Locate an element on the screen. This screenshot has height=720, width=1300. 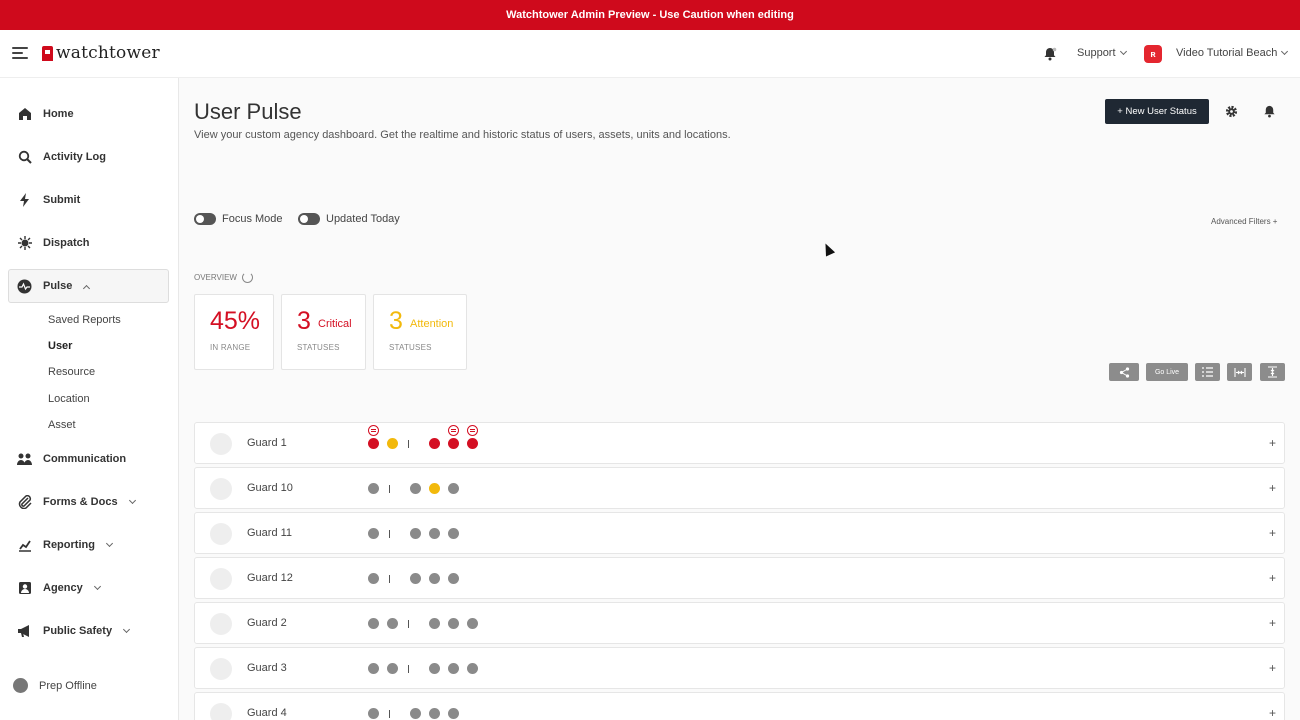
advanced-filters-link: Advanced Filters + is located at coordinates (1244, 221).